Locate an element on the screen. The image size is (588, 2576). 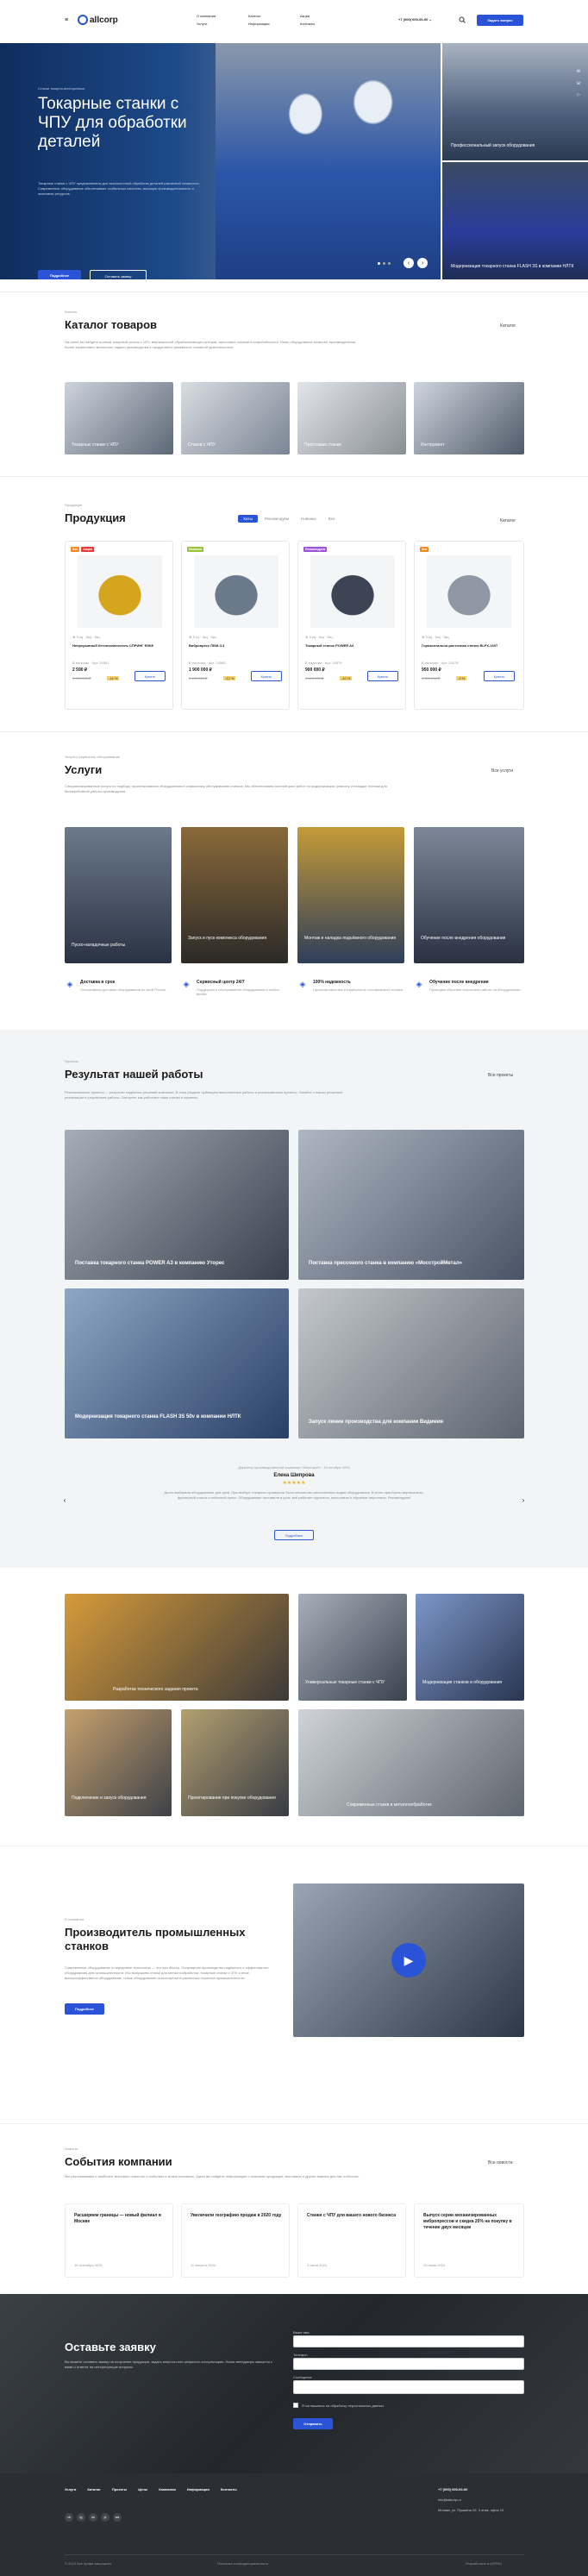
review-next-button: › is located at coordinates (523, 1499).